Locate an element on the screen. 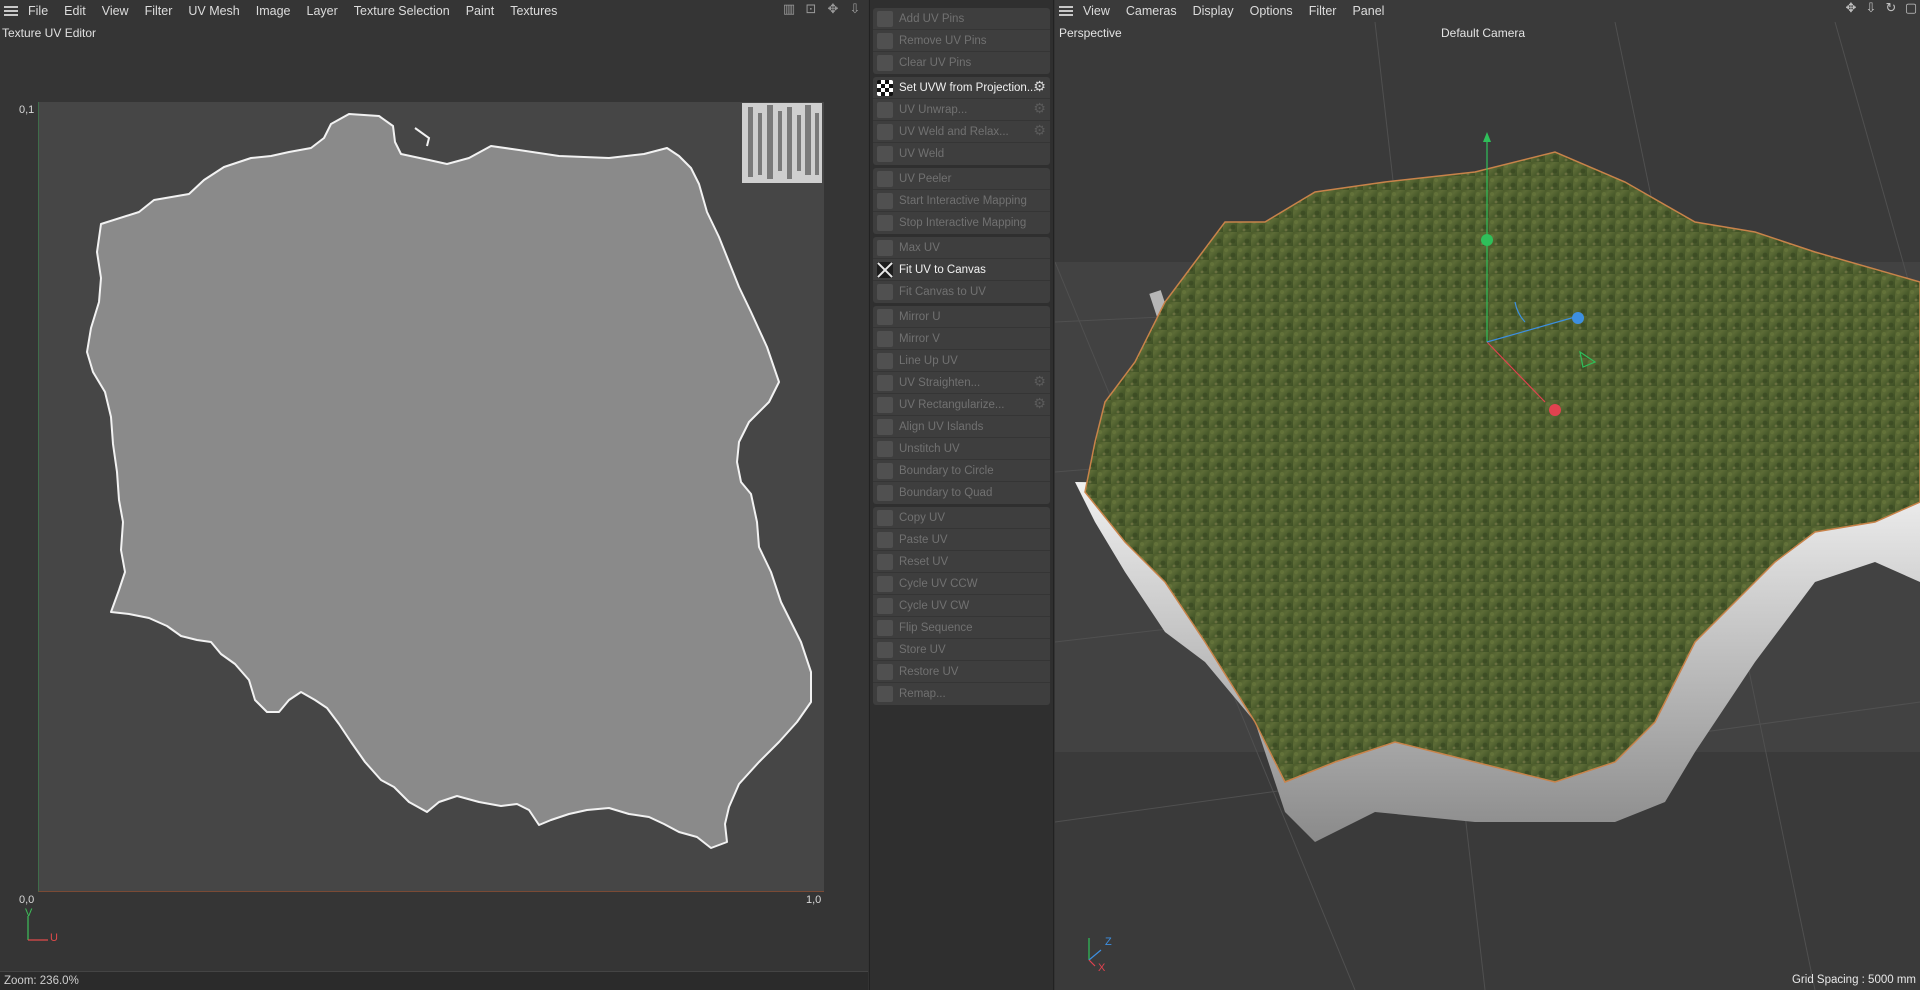 The height and width of the screenshot is (990, 1920). command-label: Boundary to Circle is located at coordinates (946, 470).